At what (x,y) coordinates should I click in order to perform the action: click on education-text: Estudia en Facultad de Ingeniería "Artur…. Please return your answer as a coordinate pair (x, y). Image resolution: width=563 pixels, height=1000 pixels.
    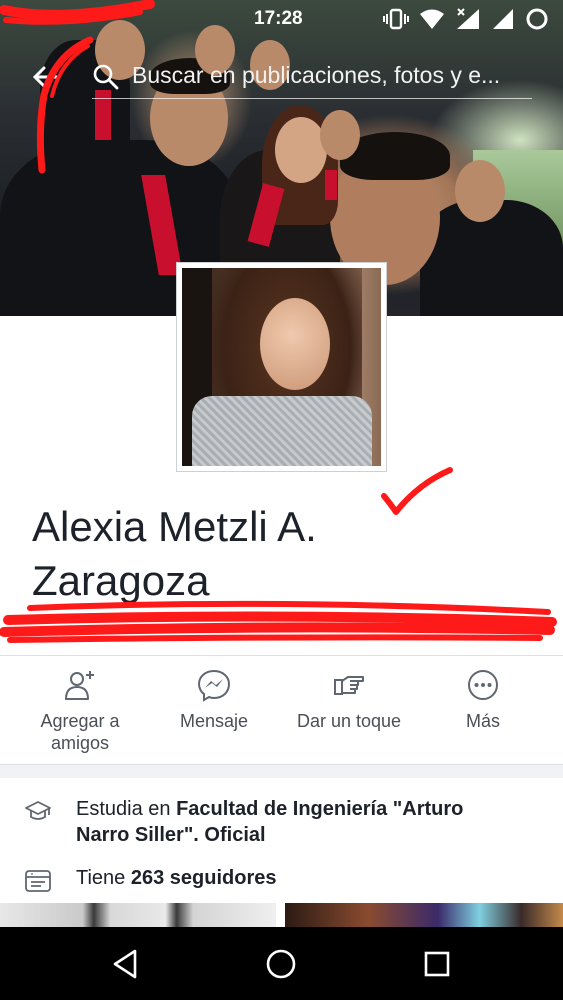
    Looking at the image, I should click on (310, 822).